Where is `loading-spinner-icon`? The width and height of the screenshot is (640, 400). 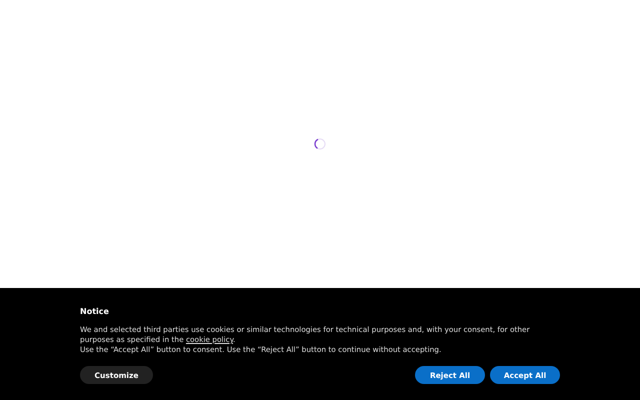
loading-spinner-icon is located at coordinates (320, 144).